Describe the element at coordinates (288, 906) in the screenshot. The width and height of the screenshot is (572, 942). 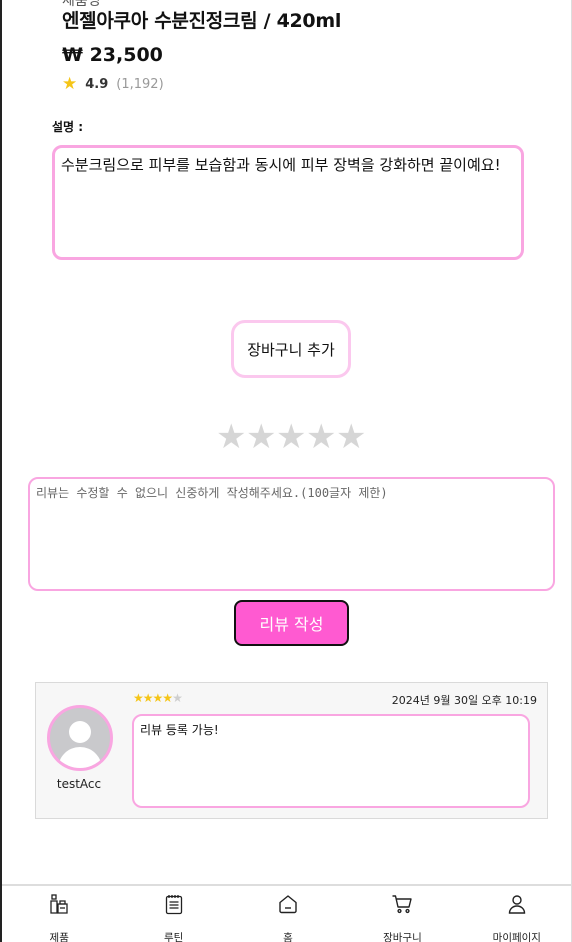
I see `home-icon` at that location.